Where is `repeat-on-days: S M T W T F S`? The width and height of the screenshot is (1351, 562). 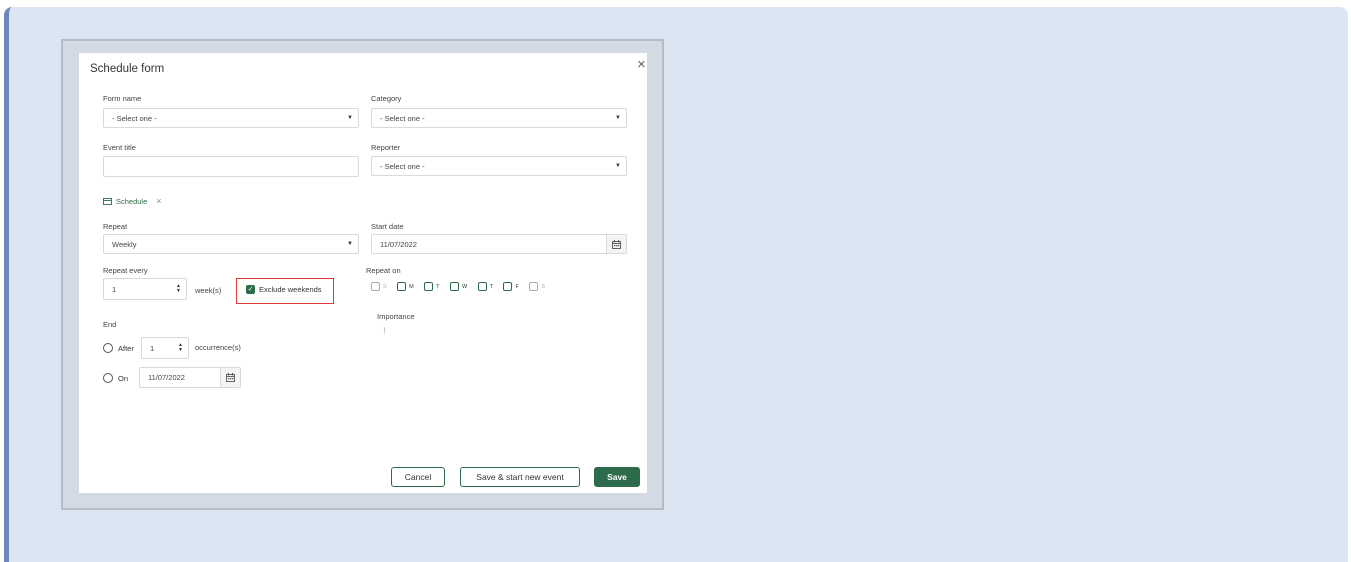 repeat-on-days: S M T W T F S is located at coordinates (461, 287).